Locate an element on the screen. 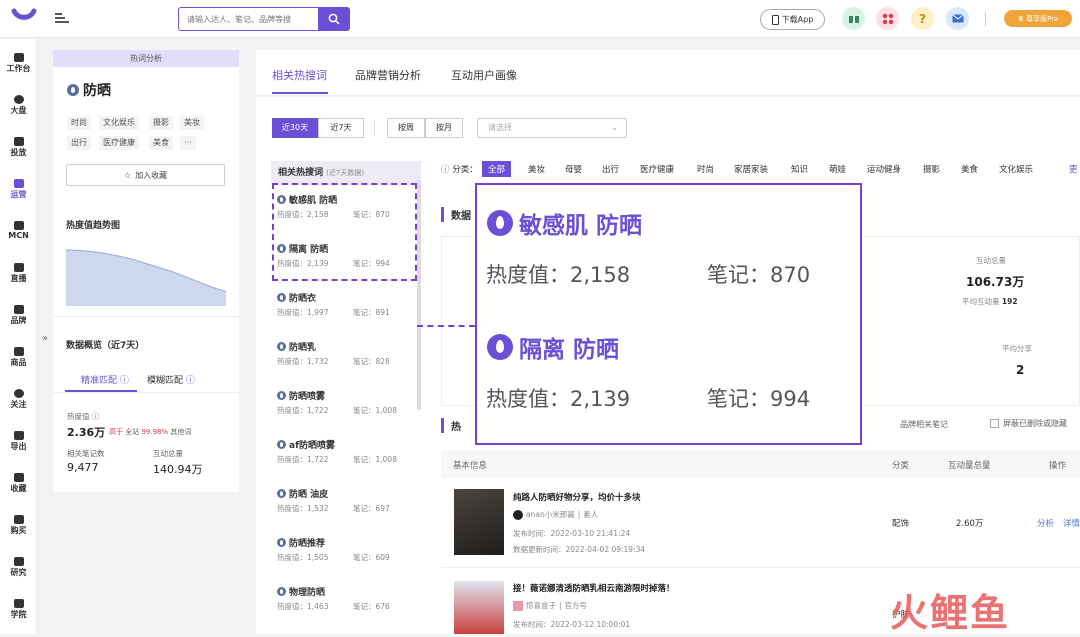  overview-title: 数据概览（近7天） is located at coordinates (105, 346).